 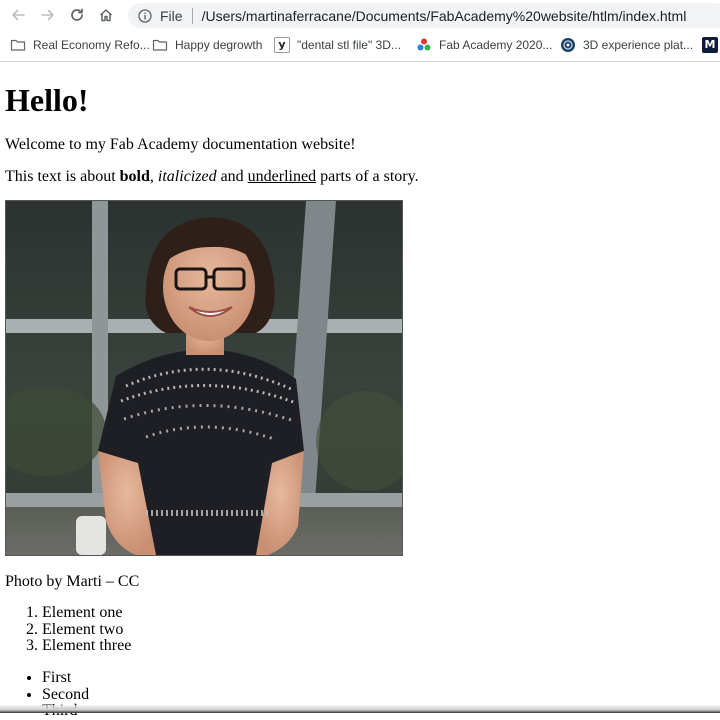 What do you see at coordinates (145, 15) in the screenshot?
I see `info-icon` at bounding box center [145, 15].